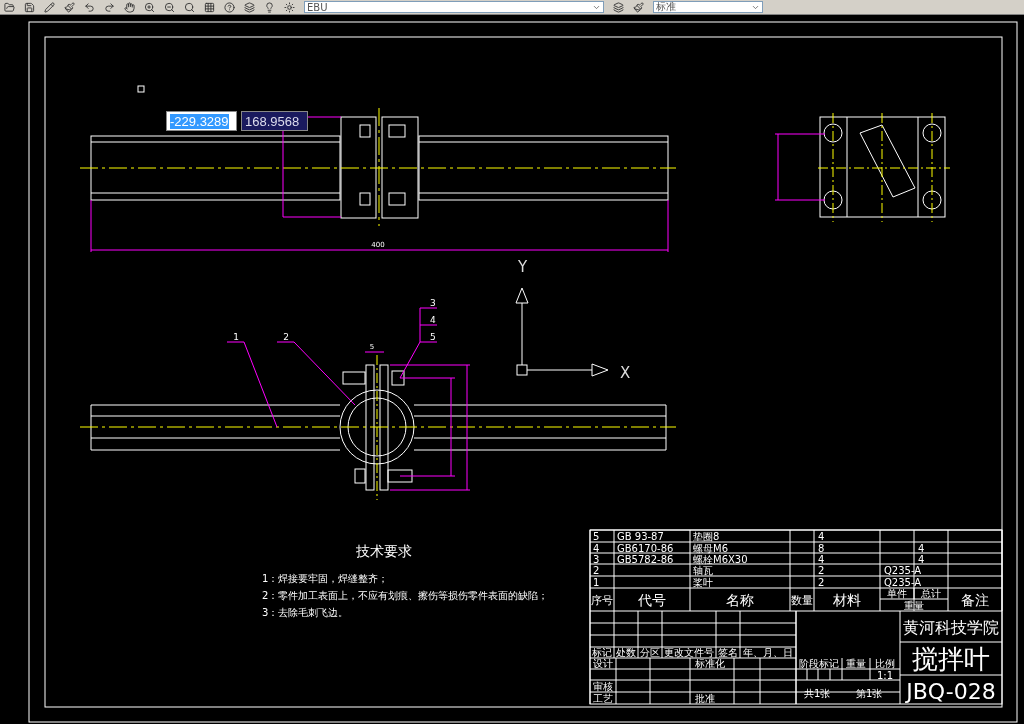  I want to click on school-name: 黄河科技学院, so click(951, 627).